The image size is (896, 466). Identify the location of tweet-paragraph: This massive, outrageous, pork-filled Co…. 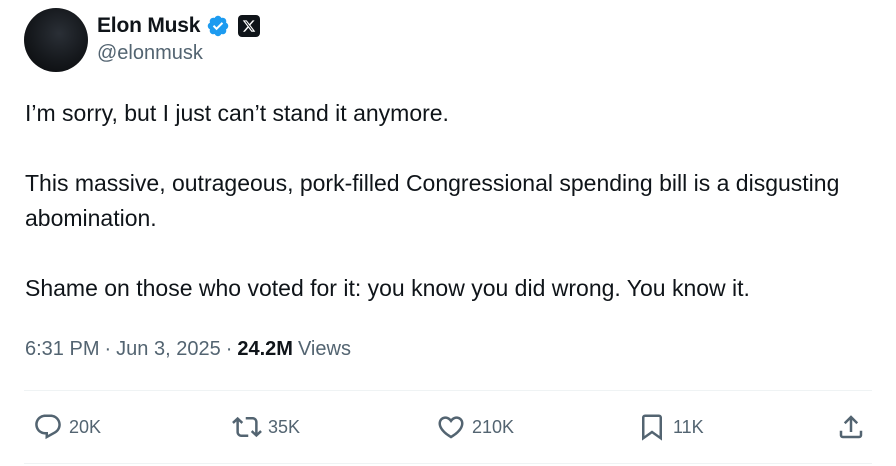
(432, 200).